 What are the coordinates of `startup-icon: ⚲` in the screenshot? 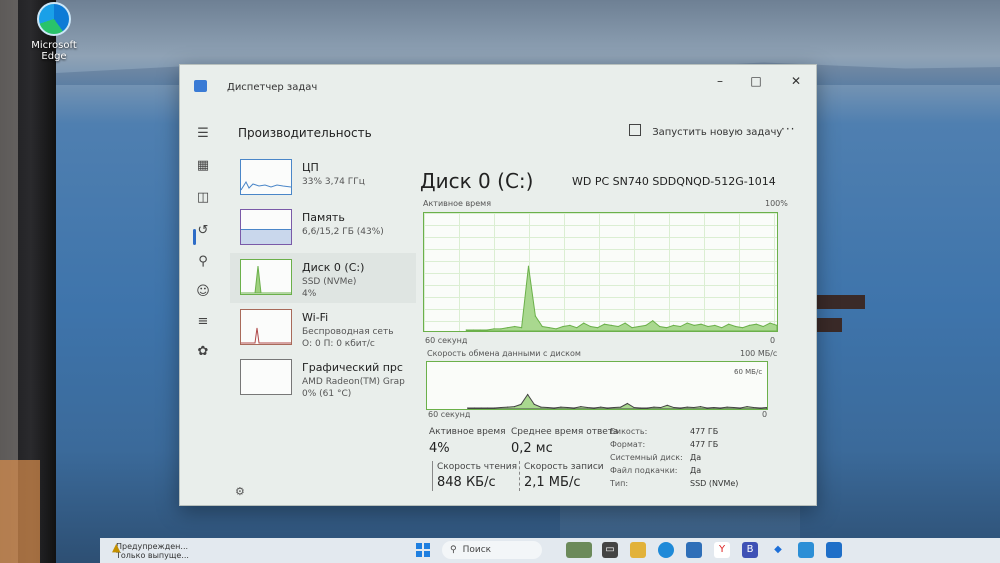 It's located at (203, 262).